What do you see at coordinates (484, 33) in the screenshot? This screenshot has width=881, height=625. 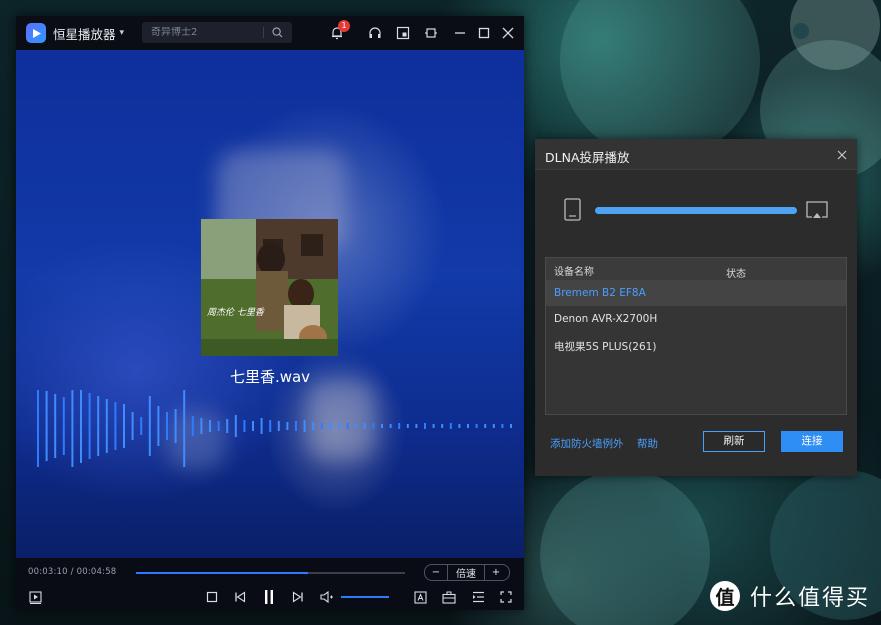 I see `maximize-icon` at bounding box center [484, 33].